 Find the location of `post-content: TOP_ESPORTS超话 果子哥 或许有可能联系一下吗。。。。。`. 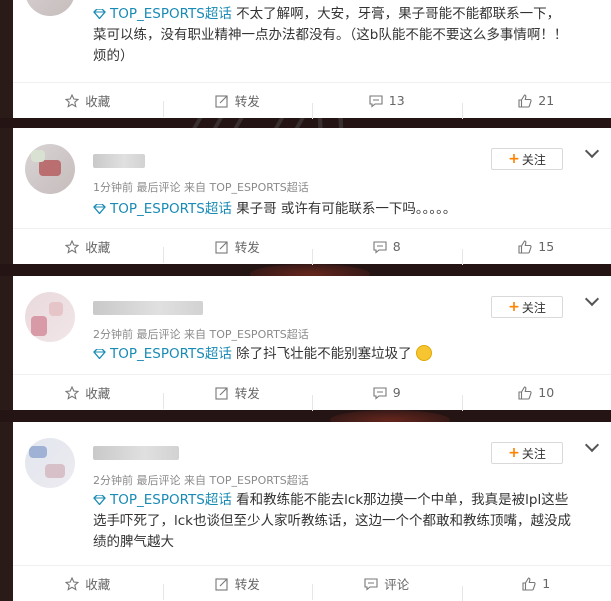

post-content: TOP_ESPORTS超话 果子哥 或许有可能联系一下吗。。。。。 is located at coordinates (346, 209).